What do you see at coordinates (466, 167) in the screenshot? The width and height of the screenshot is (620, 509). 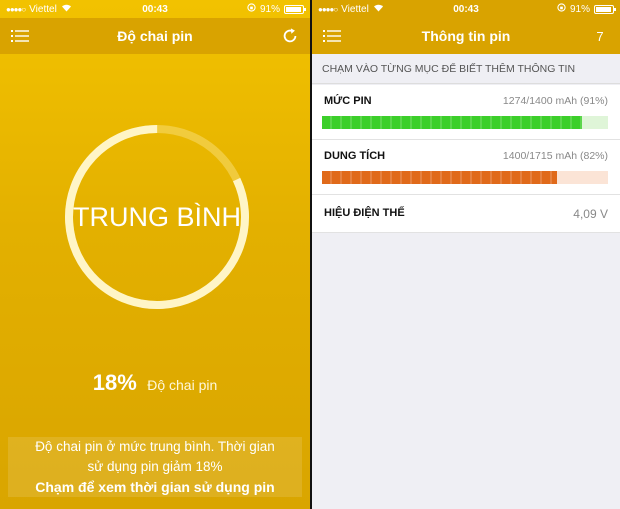 I see `battery-capacity-row: DUNG TÍCH 1400/1715 mAh (82%)` at bounding box center [466, 167].